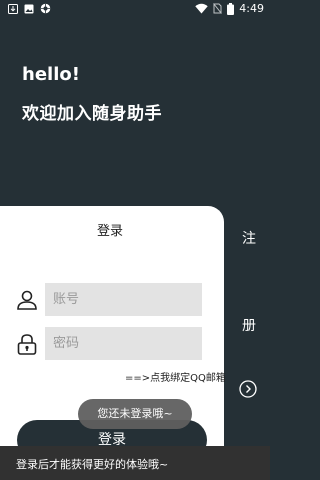  I want to click on status-left-icons, so click(29, 8).